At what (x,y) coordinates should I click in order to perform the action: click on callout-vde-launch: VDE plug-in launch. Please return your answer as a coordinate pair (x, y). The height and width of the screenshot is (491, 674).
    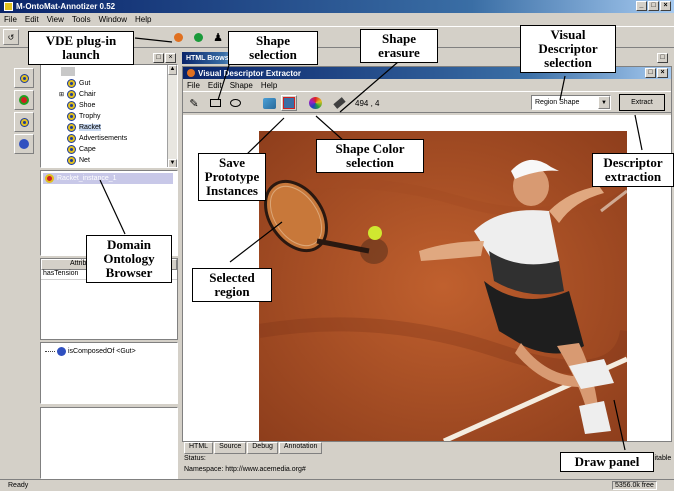
    Looking at the image, I should click on (81, 48).